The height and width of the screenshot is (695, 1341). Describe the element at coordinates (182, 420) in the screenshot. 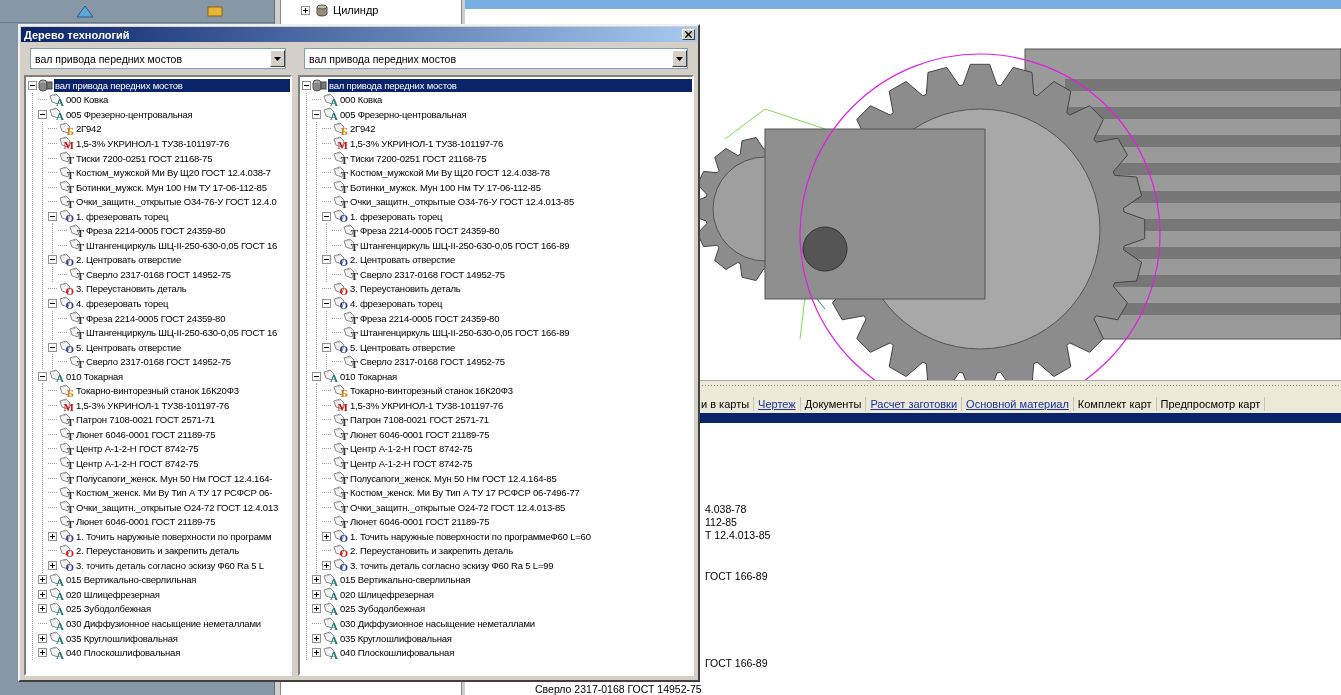

I see `tree-item: Патрон 7108-0021 ГОСТ 2571-71` at that location.